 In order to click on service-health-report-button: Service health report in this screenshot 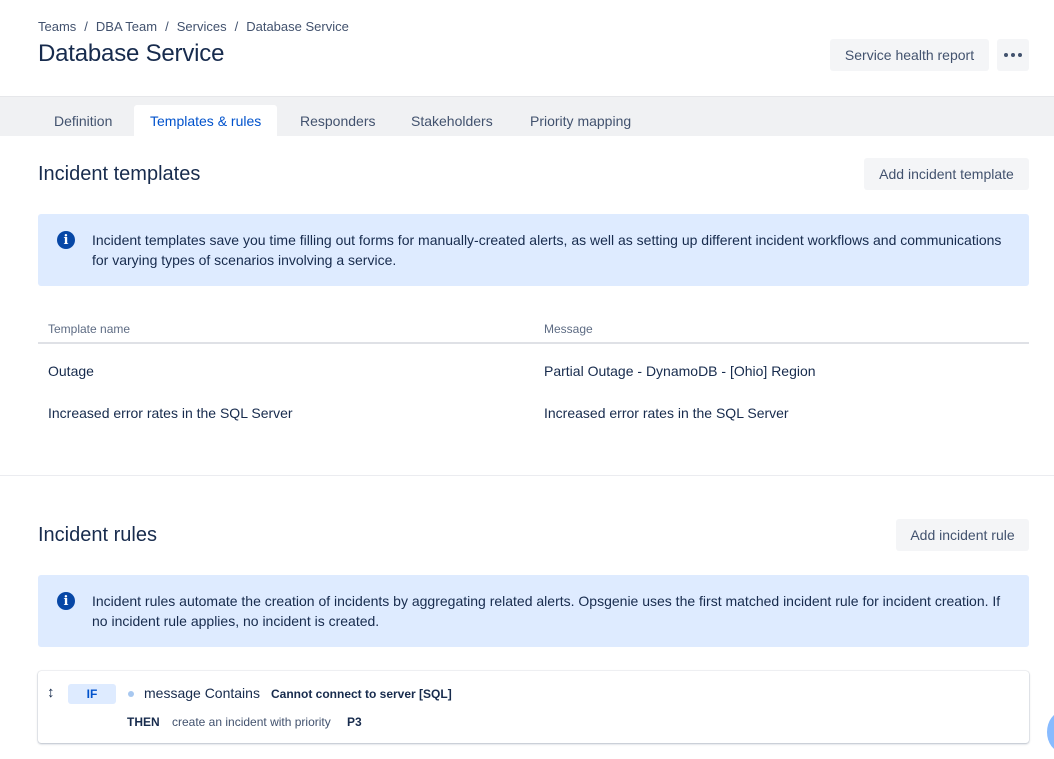, I will do `click(909, 55)`.